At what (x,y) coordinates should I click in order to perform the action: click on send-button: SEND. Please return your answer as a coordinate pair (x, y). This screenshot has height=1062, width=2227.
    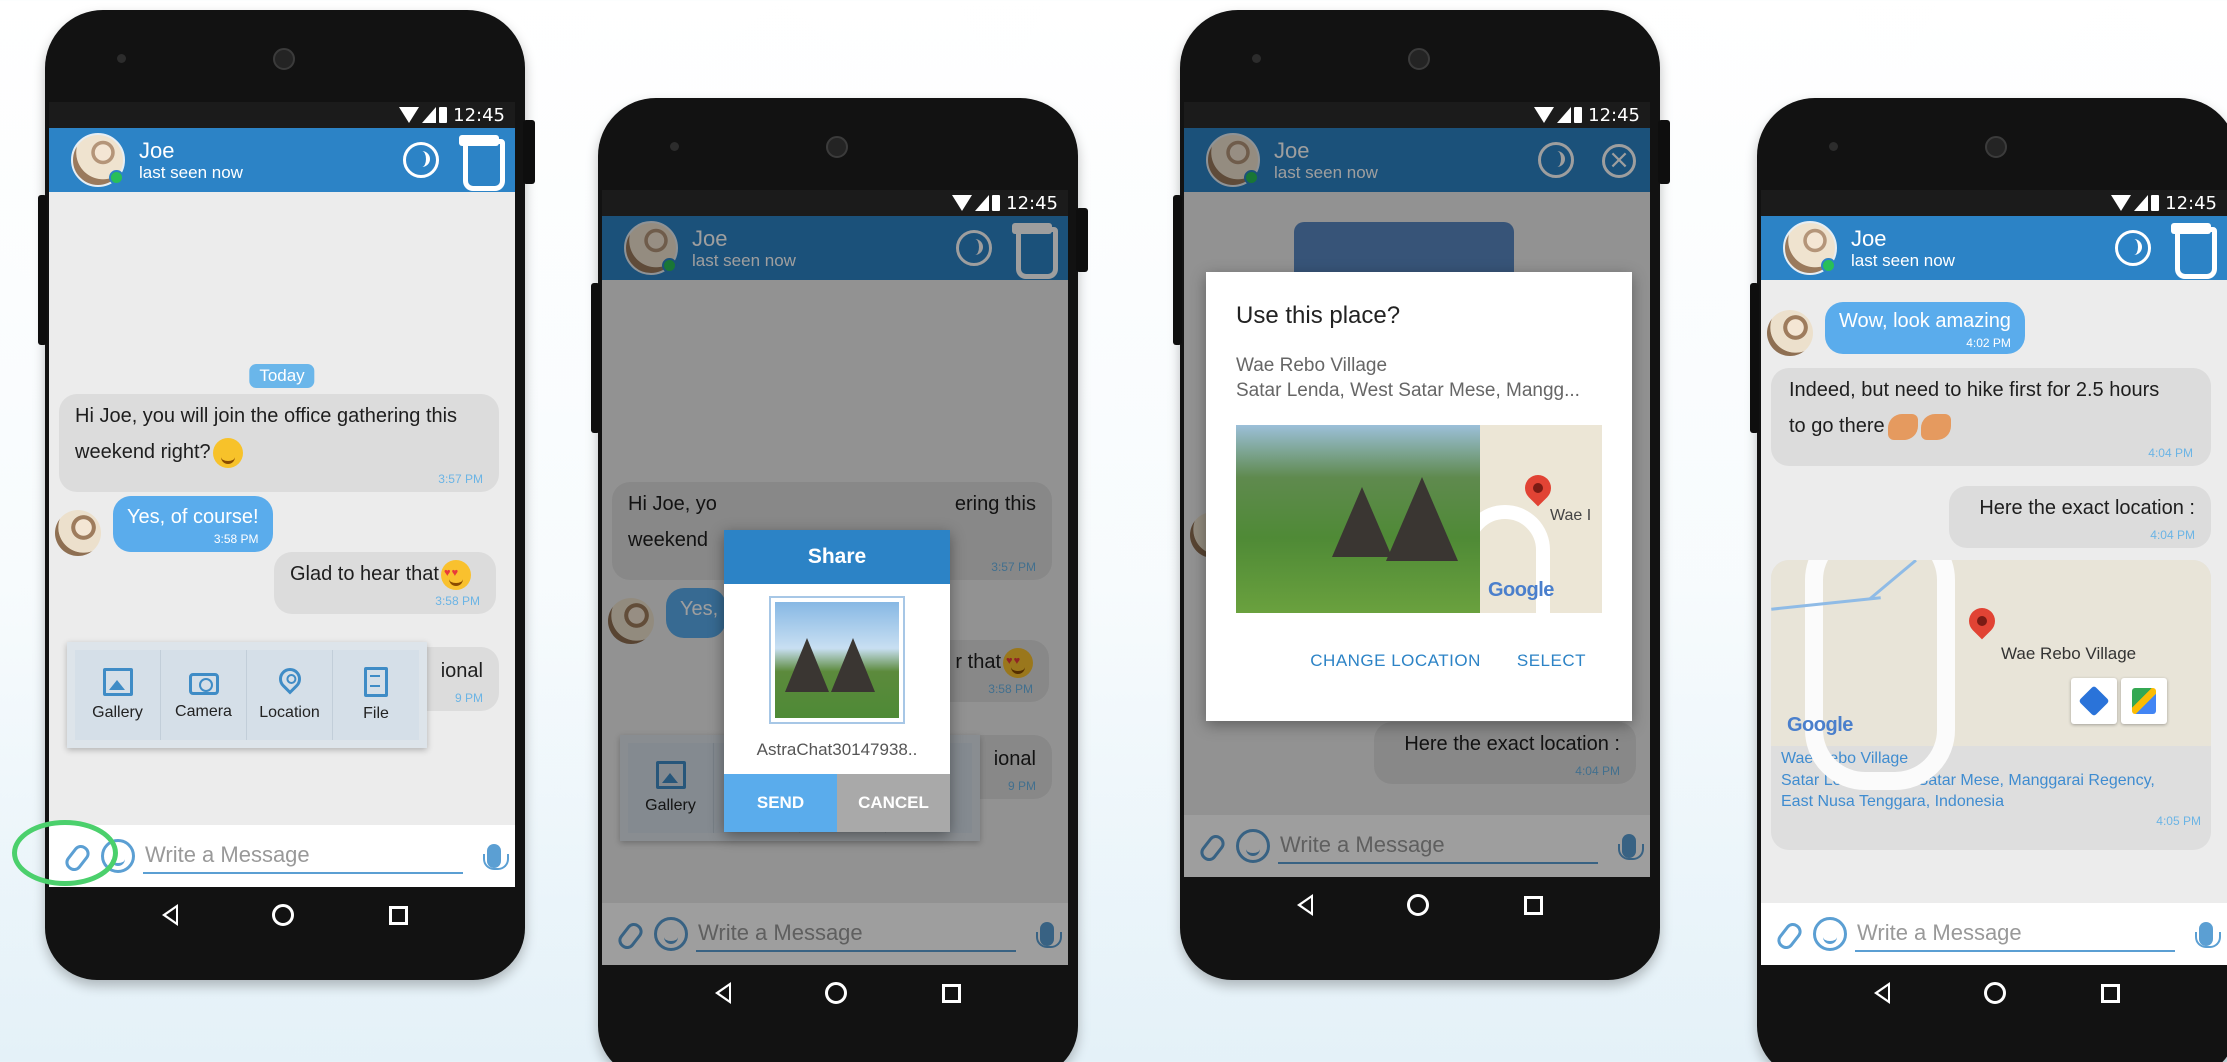
    Looking at the image, I should click on (780, 803).